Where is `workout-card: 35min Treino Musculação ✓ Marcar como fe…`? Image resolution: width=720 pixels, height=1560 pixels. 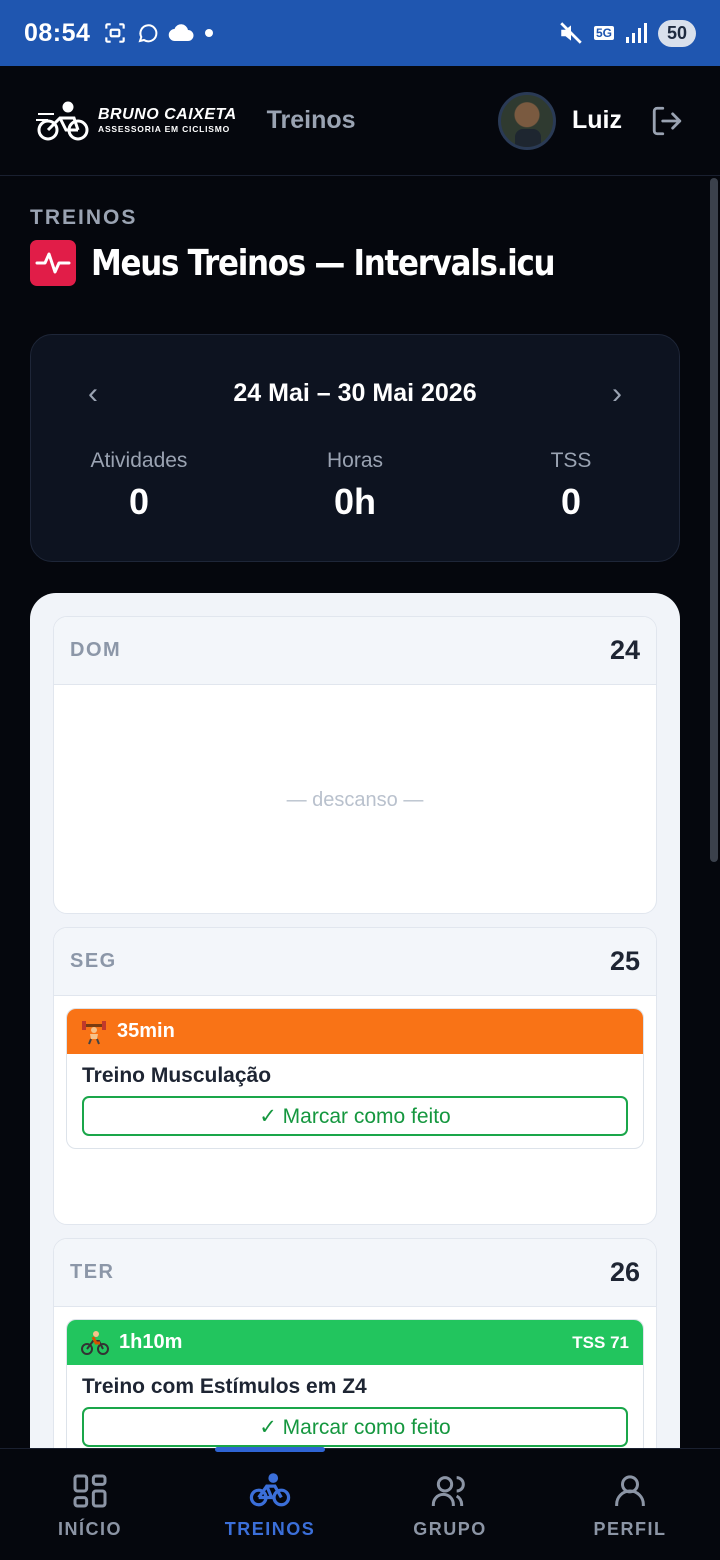 workout-card: 35min Treino Musculação ✓ Marcar como fe… is located at coordinates (355, 1078).